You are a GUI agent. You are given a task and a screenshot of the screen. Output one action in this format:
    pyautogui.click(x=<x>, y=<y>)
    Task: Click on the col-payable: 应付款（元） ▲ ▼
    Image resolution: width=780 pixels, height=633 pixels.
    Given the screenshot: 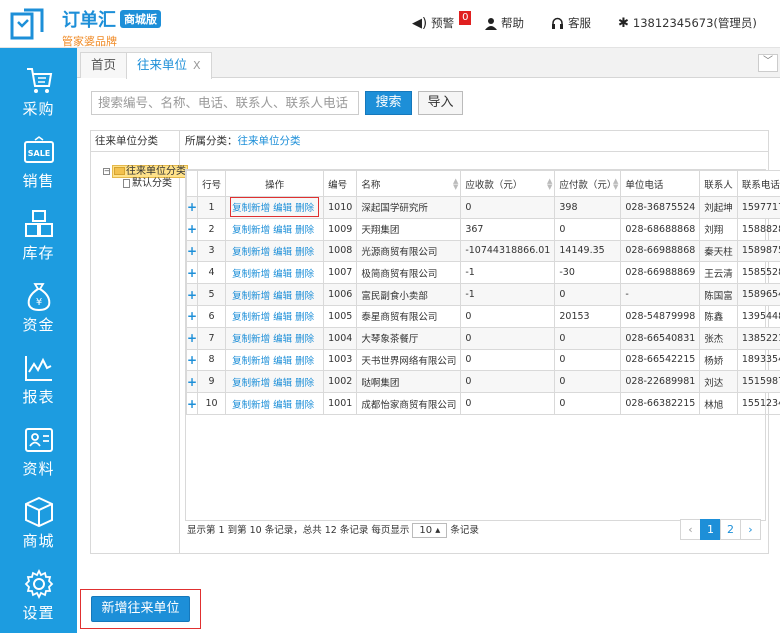 What is the action you would take?
    pyautogui.click(x=588, y=183)
    